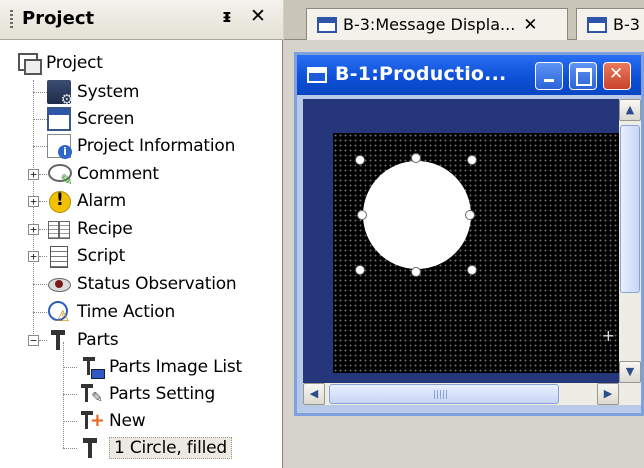 The width and height of the screenshot is (644, 468). Describe the element at coordinates (91, 394) in the screenshot. I see `parts-setting-icon: ✎` at that location.